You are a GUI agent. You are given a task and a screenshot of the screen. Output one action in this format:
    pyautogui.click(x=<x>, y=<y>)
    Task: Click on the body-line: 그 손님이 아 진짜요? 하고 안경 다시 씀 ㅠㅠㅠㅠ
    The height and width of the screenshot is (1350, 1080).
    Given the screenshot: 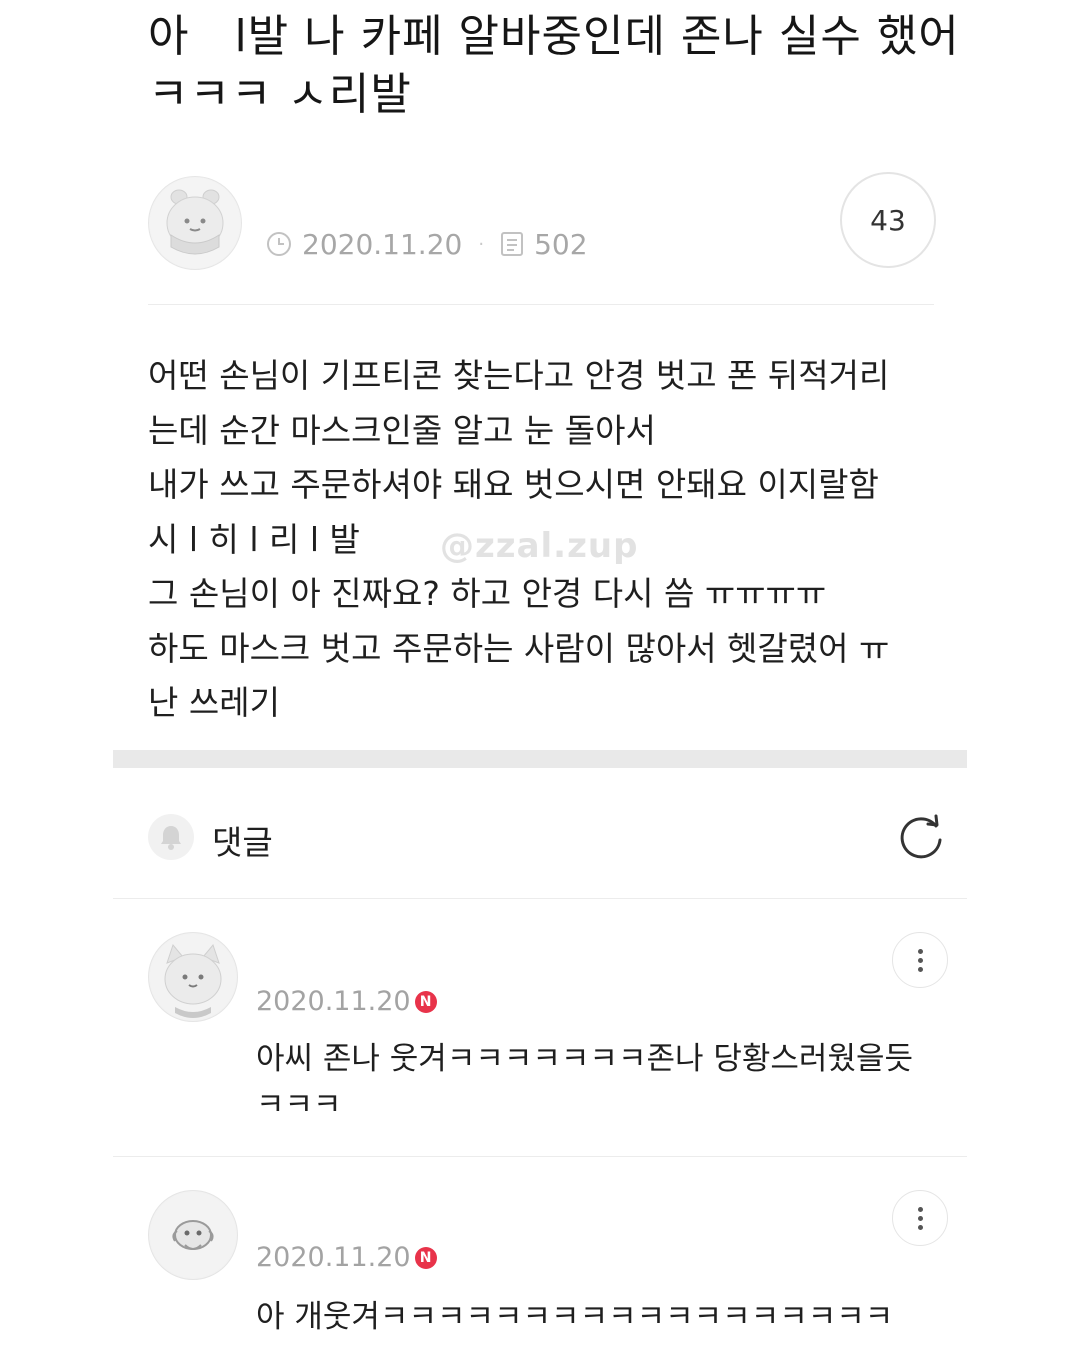 What is the action you would take?
    pyautogui.click(x=487, y=593)
    